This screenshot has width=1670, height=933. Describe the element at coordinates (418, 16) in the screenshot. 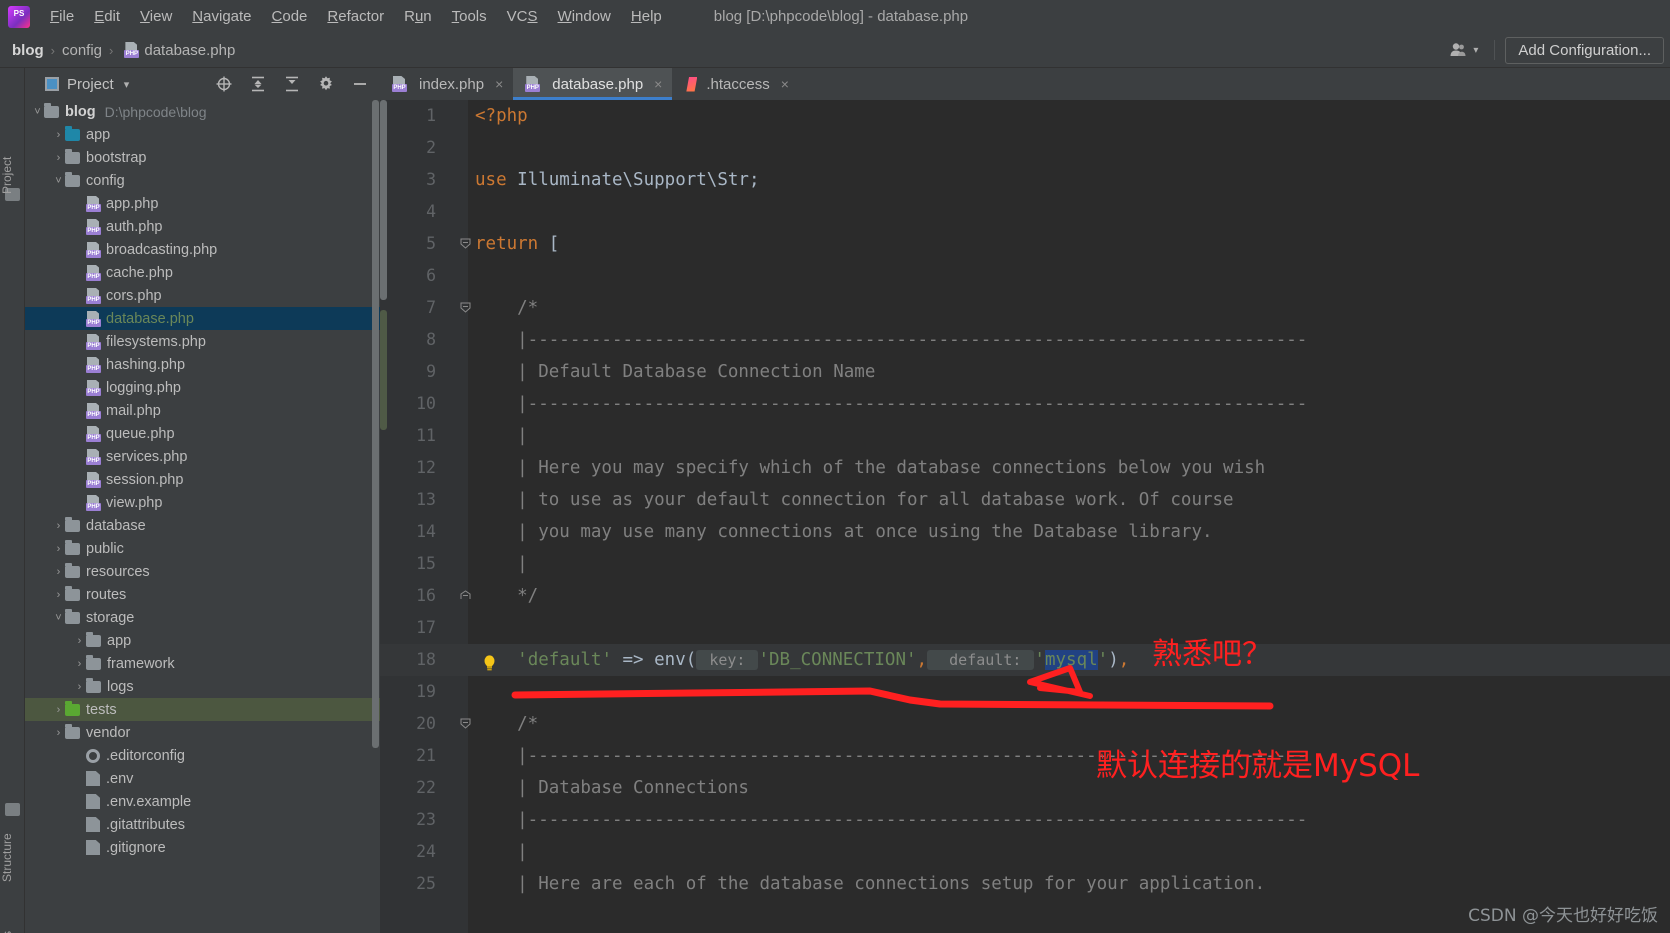

I see `menu-item-run: Run` at that location.